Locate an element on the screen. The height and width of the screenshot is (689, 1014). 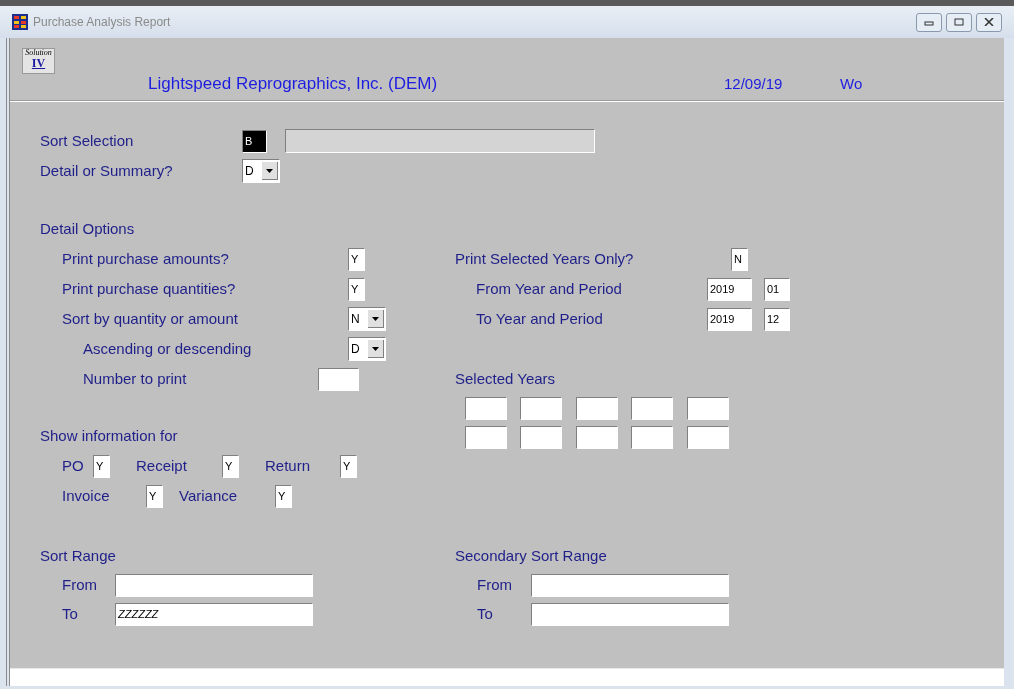
field-label: Print purchase quantities? is located at coordinates (149, 288).